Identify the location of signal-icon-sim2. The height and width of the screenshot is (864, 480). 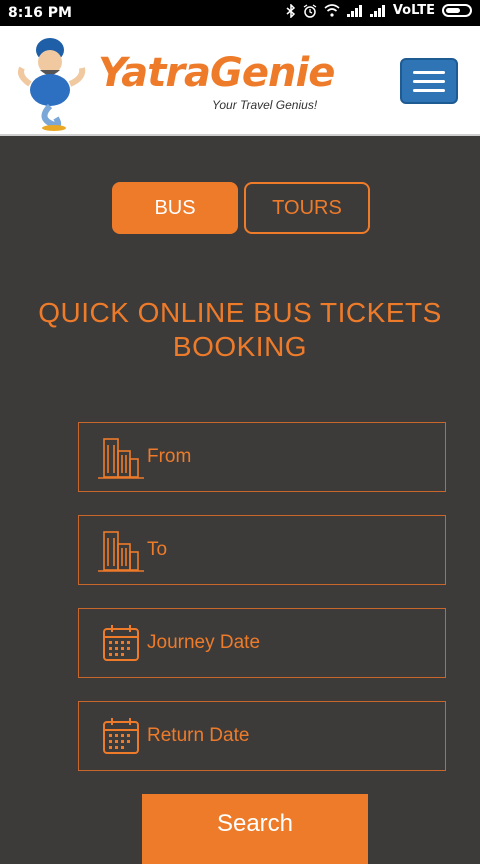
(377, 10).